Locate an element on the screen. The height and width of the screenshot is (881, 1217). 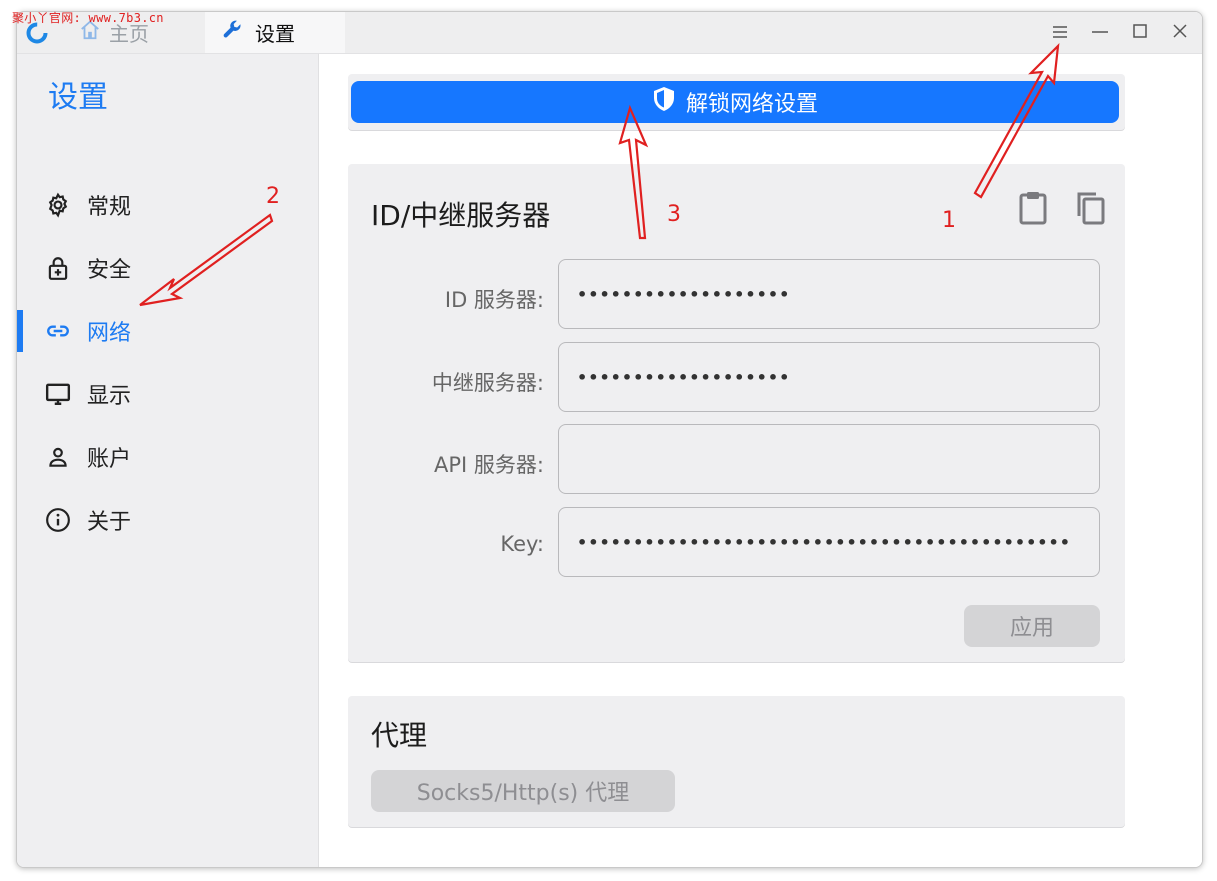
sidebar-item-label: 安全 is located at coordinates (109, 270).